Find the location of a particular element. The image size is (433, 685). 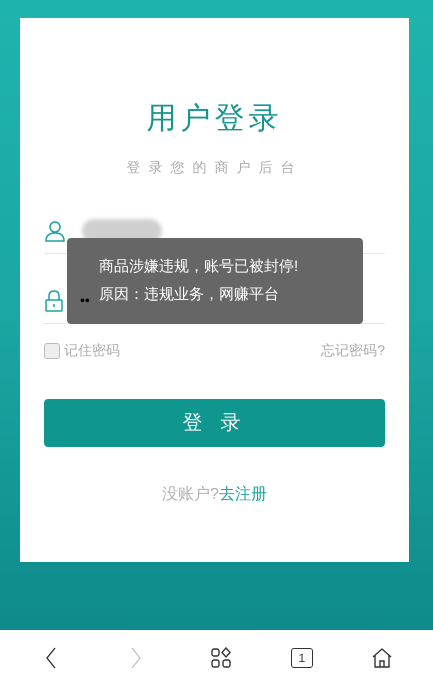

signup-link: 去注册 is located at coordinates (242, 495).